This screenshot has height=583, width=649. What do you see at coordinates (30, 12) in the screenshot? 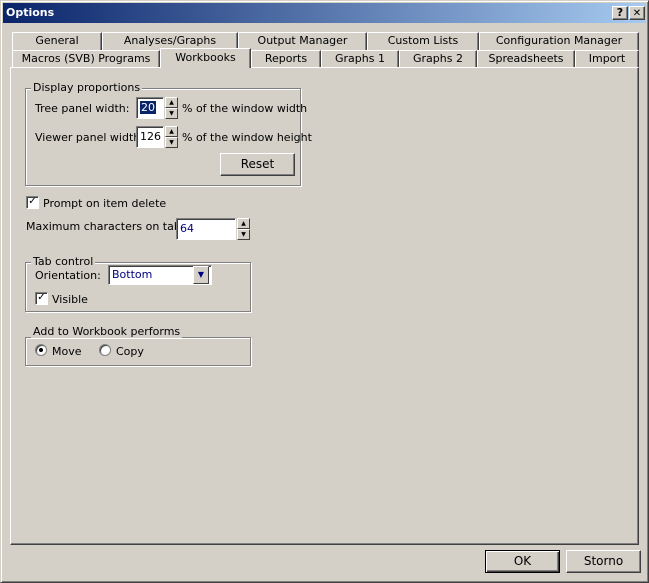
I see `window-title: Options` at bounding box center [30, 12].